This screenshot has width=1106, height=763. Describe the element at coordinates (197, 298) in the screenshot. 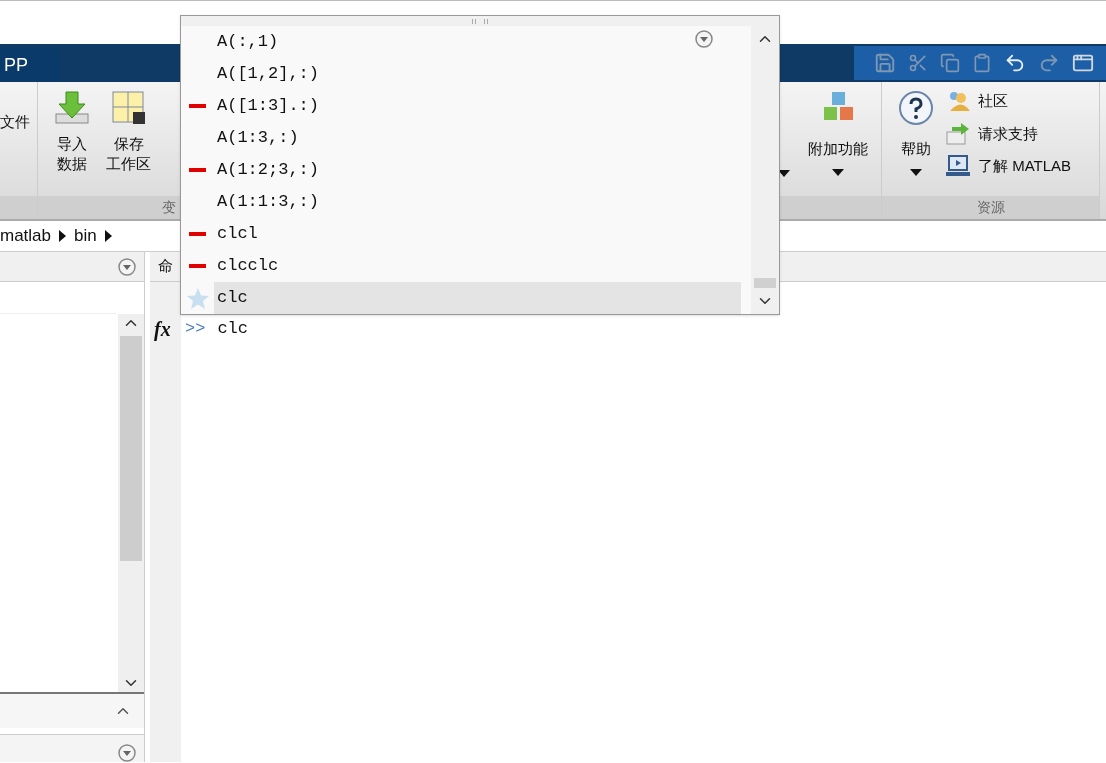

I see `star-icon` at that location.